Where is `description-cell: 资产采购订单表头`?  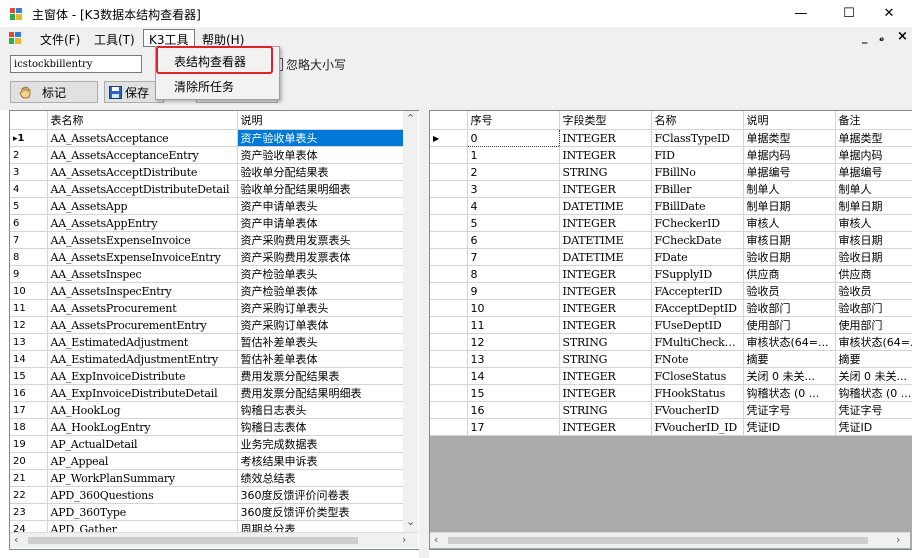 description-cell: 资产采购订单表头 is located at coordinates (326, 308).